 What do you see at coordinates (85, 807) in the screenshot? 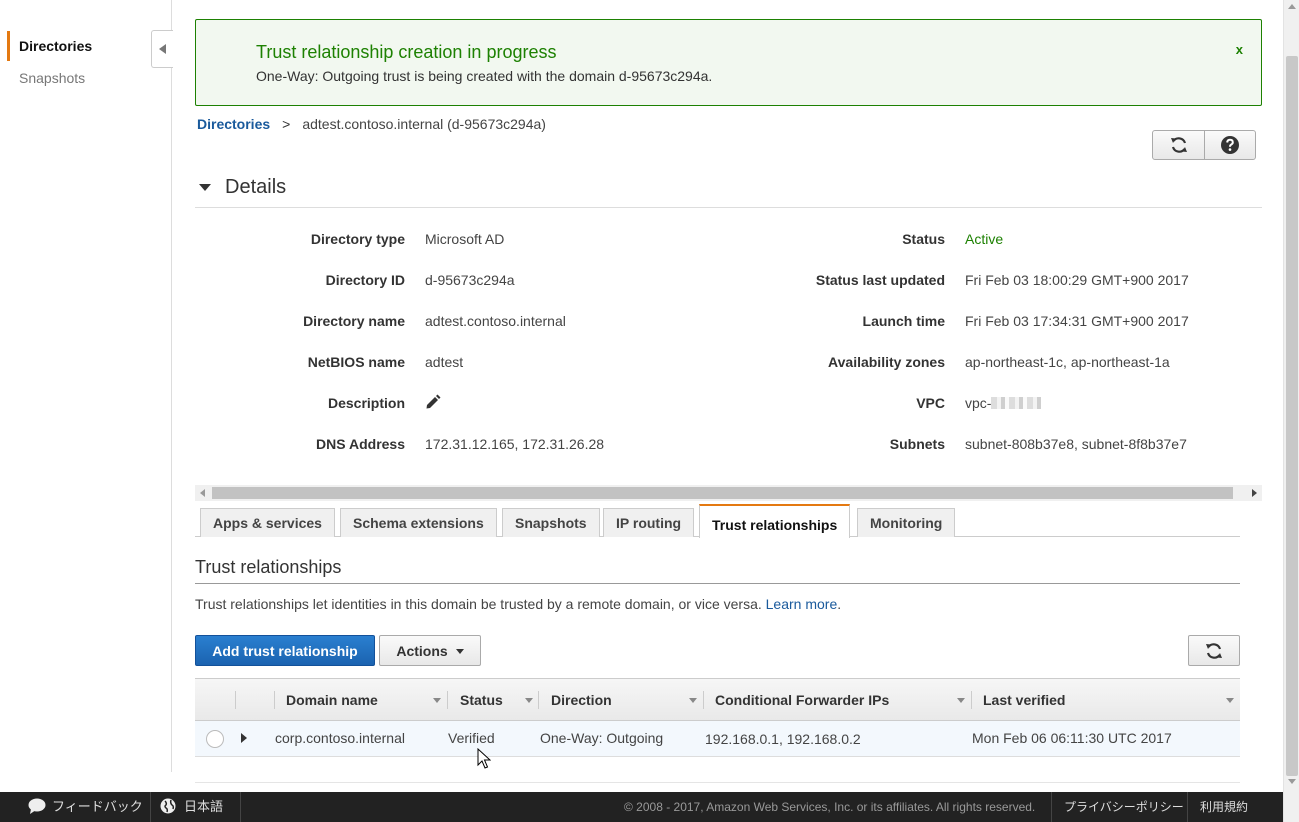
I see `feedback-link: フィードバック` at bounding box center [85, 807].